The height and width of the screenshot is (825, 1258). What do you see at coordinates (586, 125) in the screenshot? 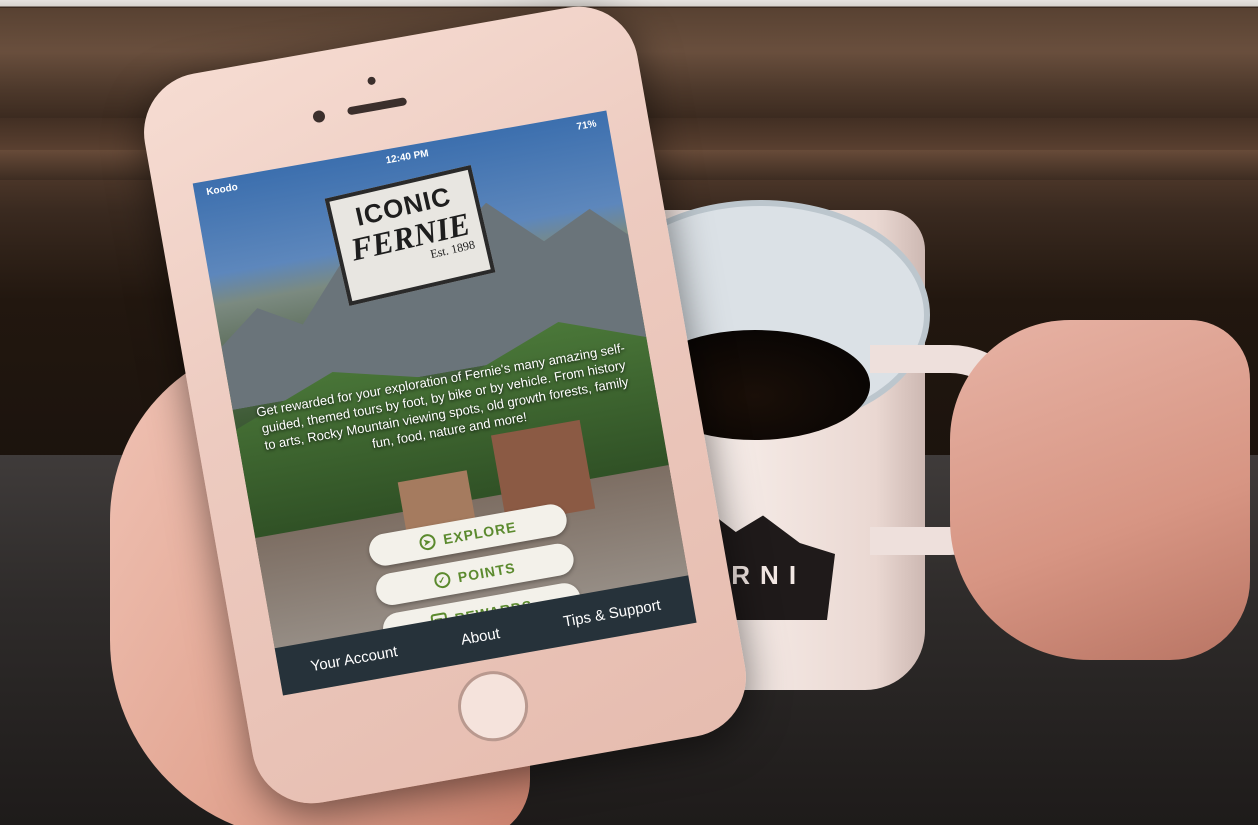
I see `battery-level: 71%` at bounding box center [586, 125].